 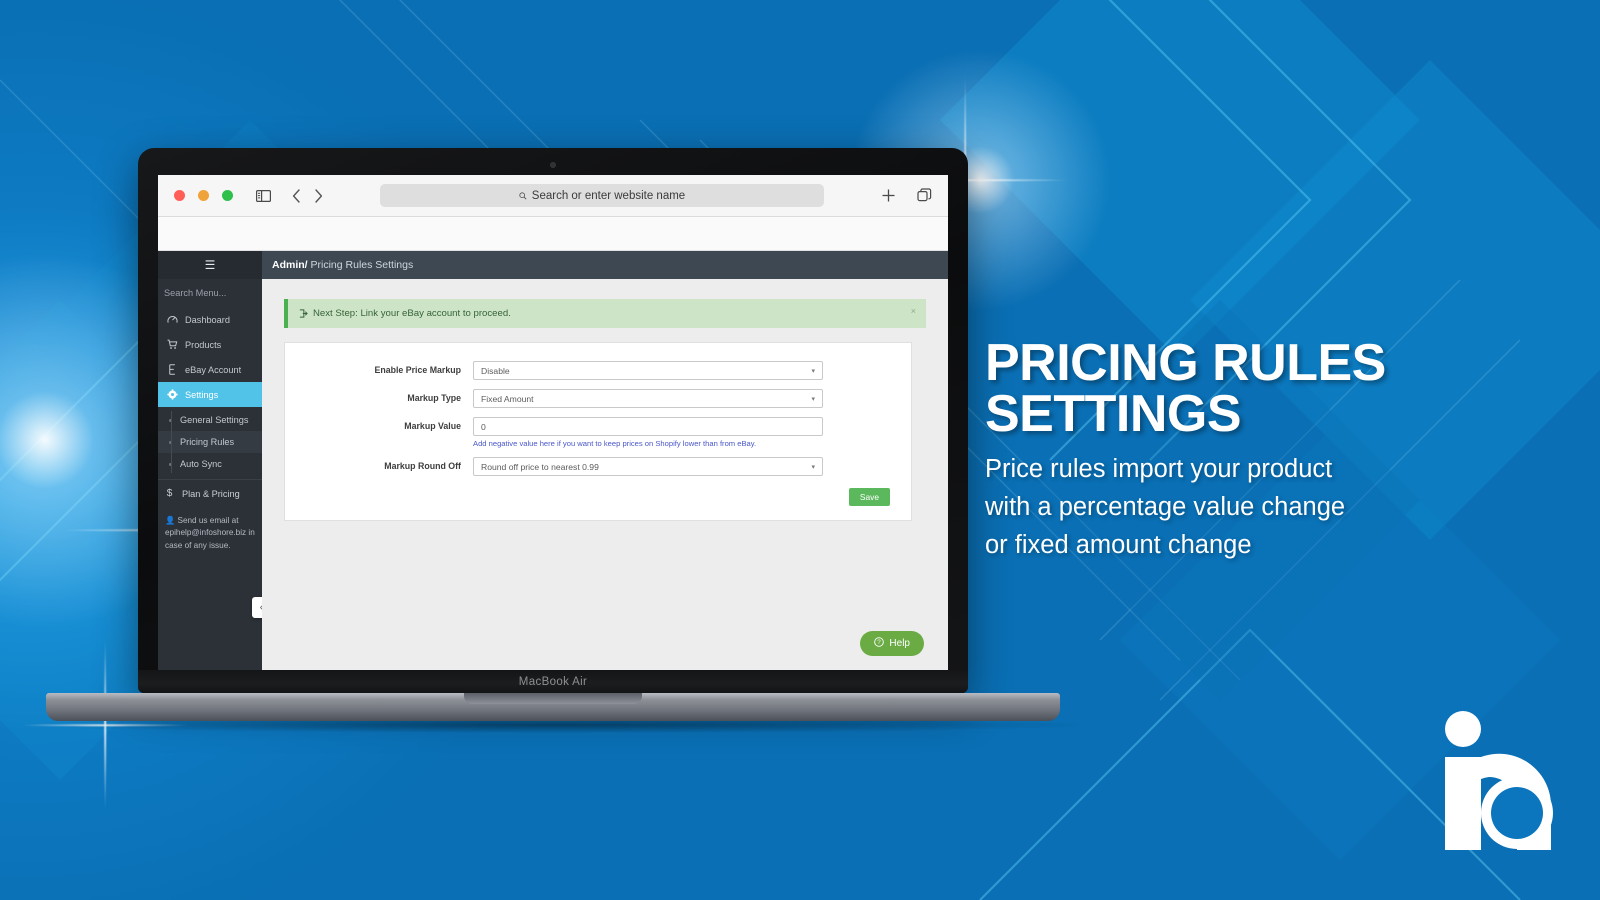 I want to click on markup-round-off-select: Round off price to nearest 0.99 ▾, so click(x=648, y=466).